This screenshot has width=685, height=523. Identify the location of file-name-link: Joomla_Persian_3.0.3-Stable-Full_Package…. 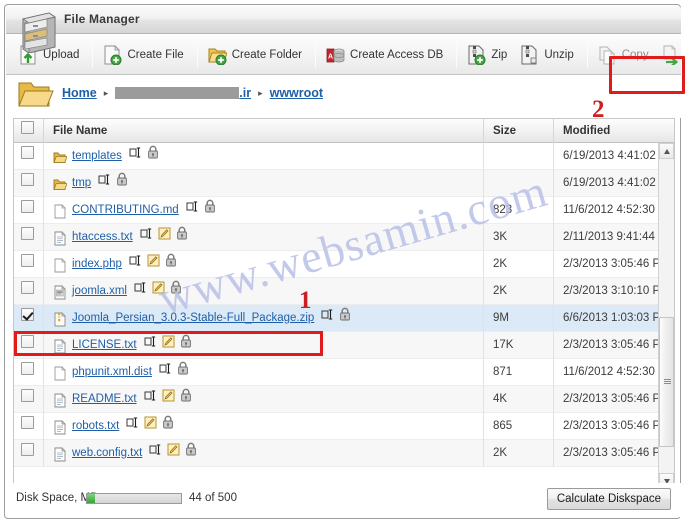
(193, 318).